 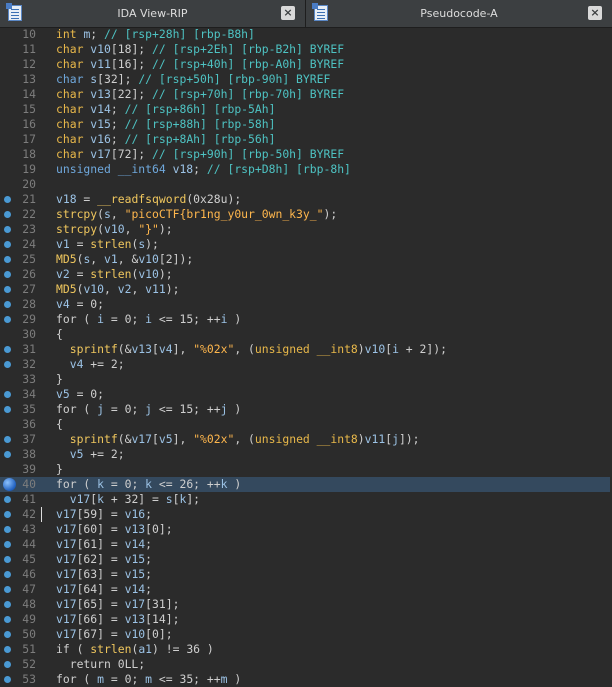 What do you see at coordinates (306, 634) in the screenshot?
I see `code-line: 50 v17[67] = v10[0];` at bounding box center [306, 634].